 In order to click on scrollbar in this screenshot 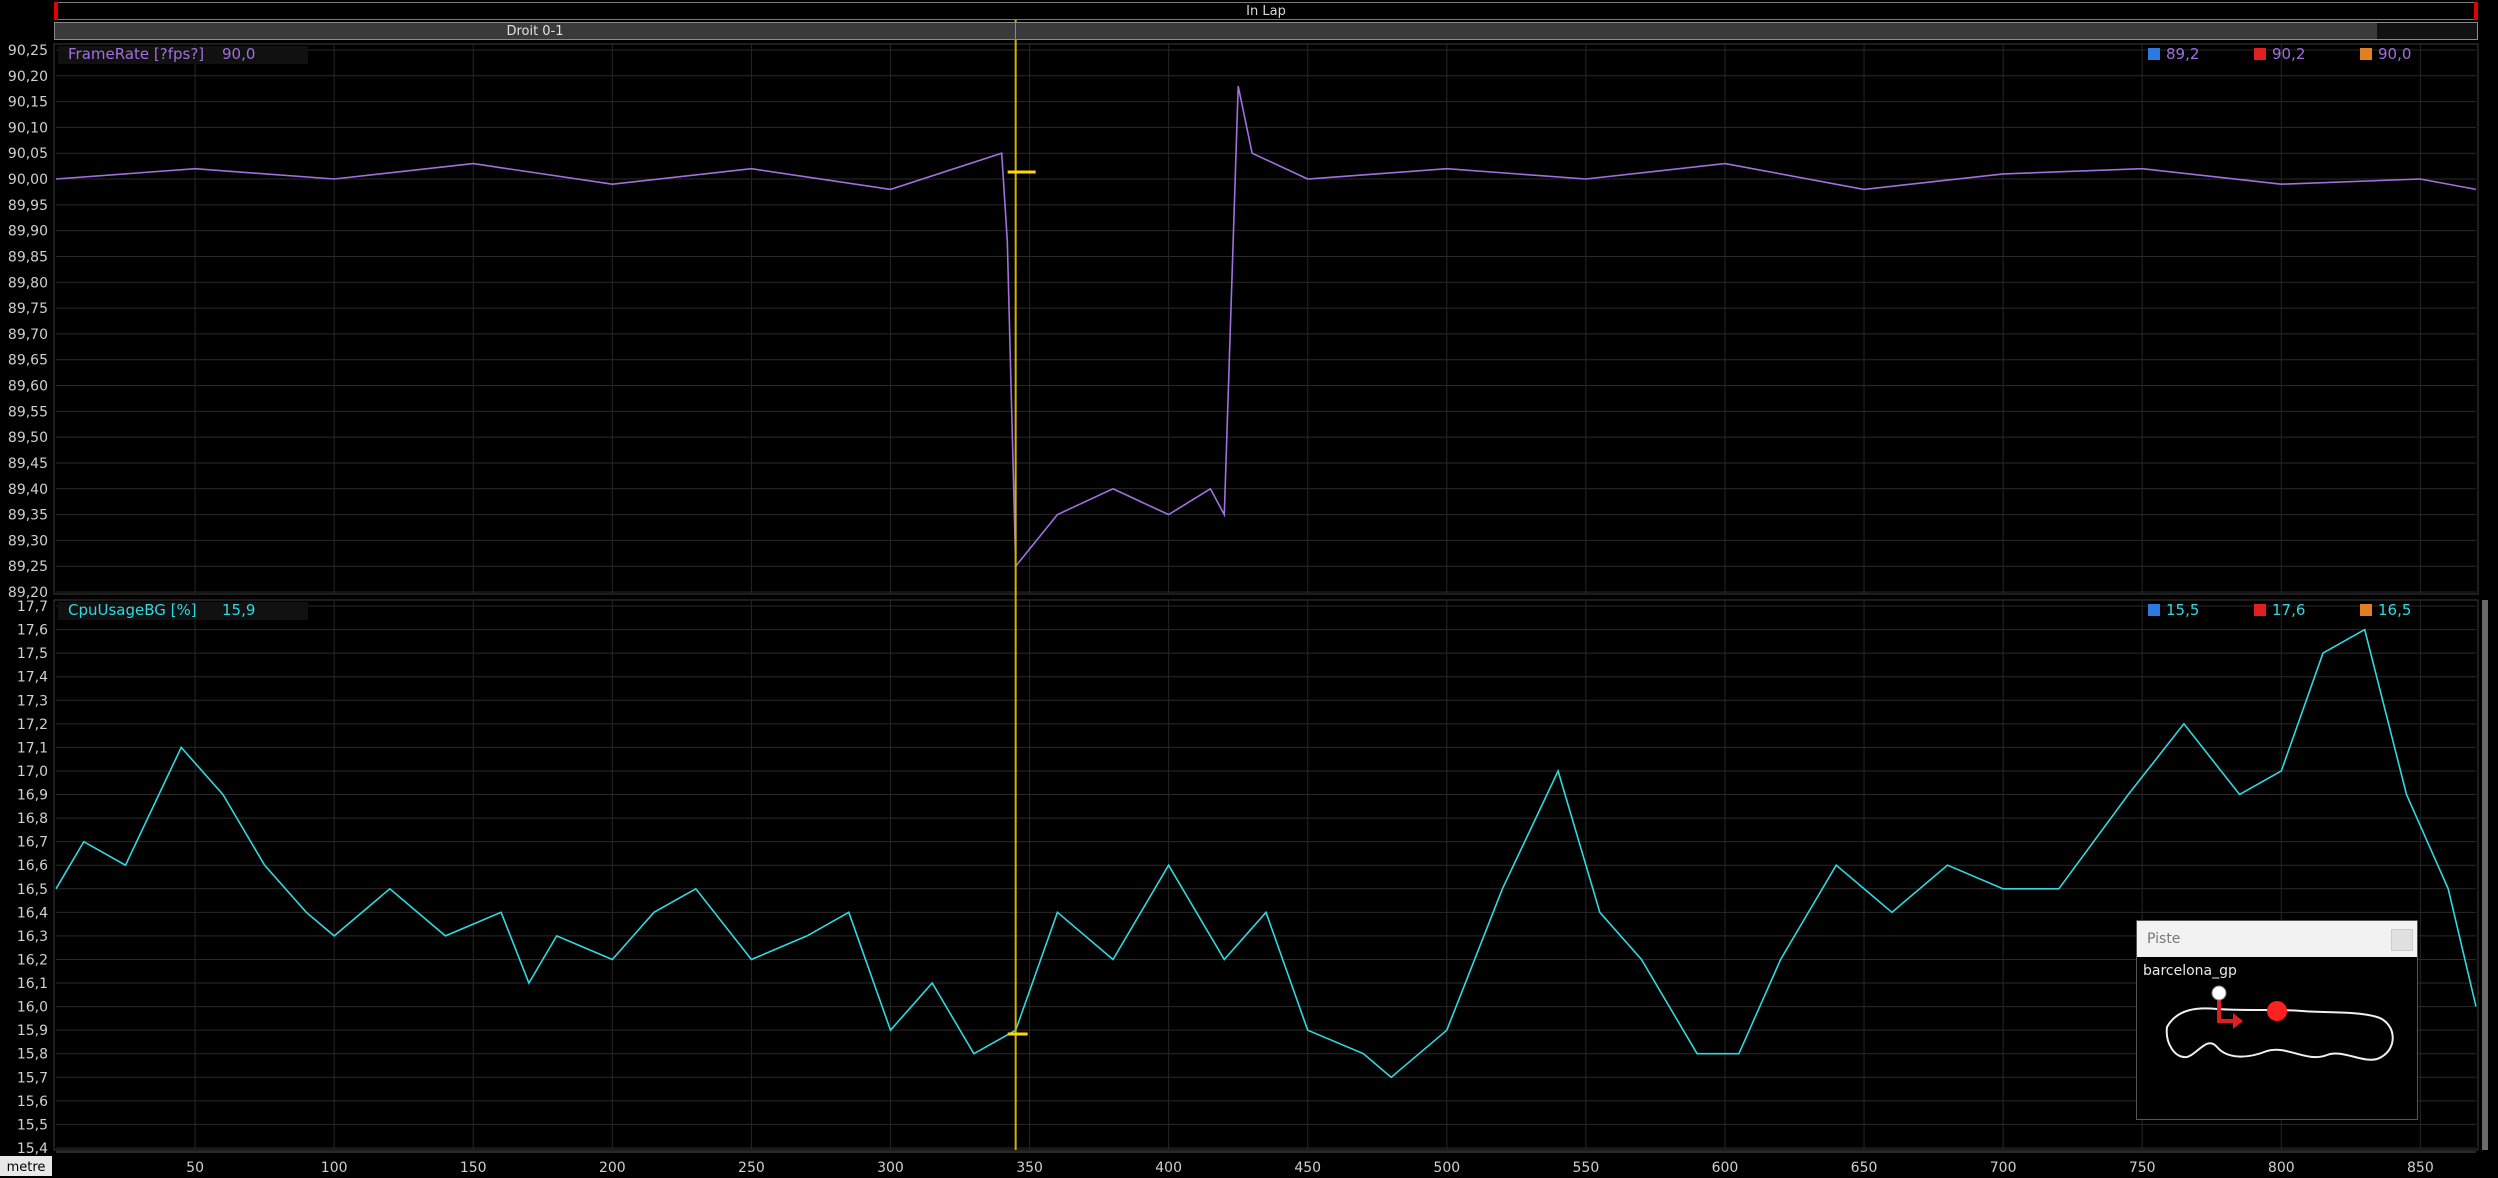, I will do `click(2485, 875)`.